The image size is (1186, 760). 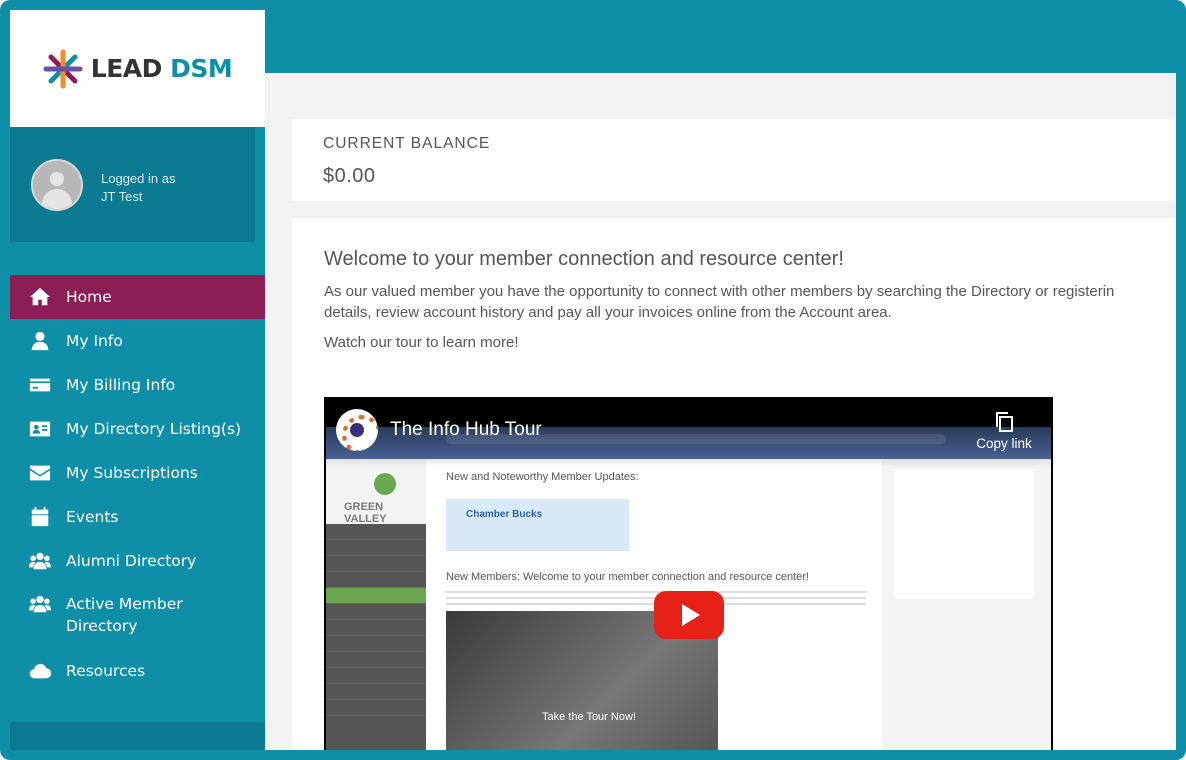 I want to click on credit-card-icon, so click(x=40, y=385).